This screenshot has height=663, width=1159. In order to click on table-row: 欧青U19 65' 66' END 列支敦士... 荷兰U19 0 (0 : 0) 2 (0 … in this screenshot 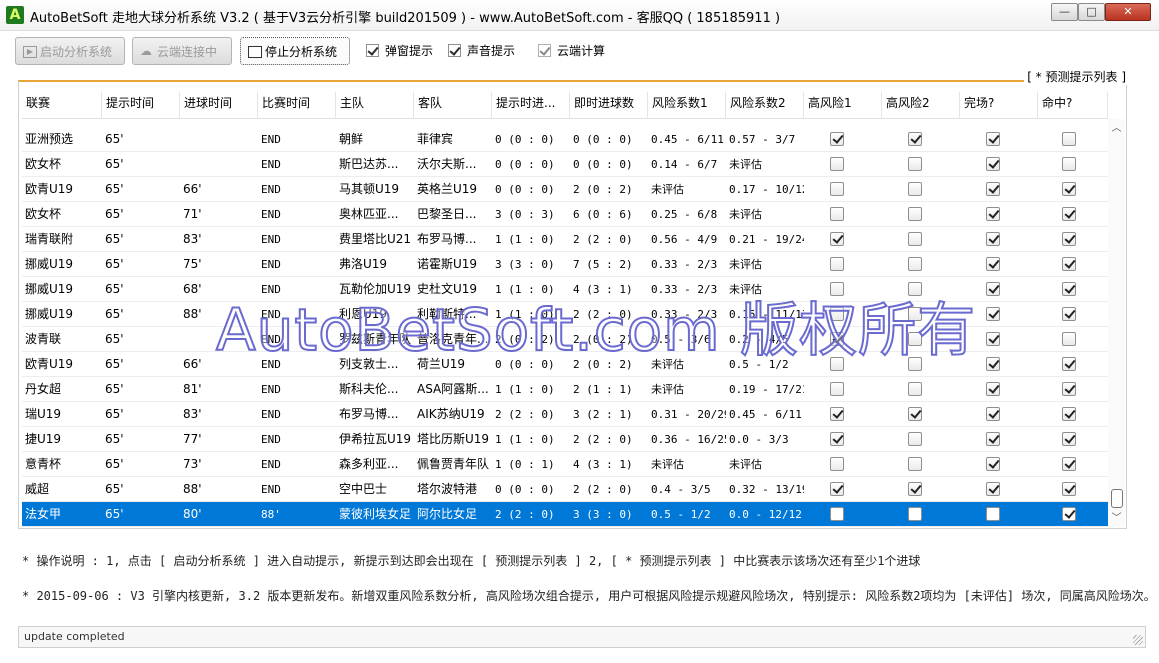, I will do `click(565, 364)`.